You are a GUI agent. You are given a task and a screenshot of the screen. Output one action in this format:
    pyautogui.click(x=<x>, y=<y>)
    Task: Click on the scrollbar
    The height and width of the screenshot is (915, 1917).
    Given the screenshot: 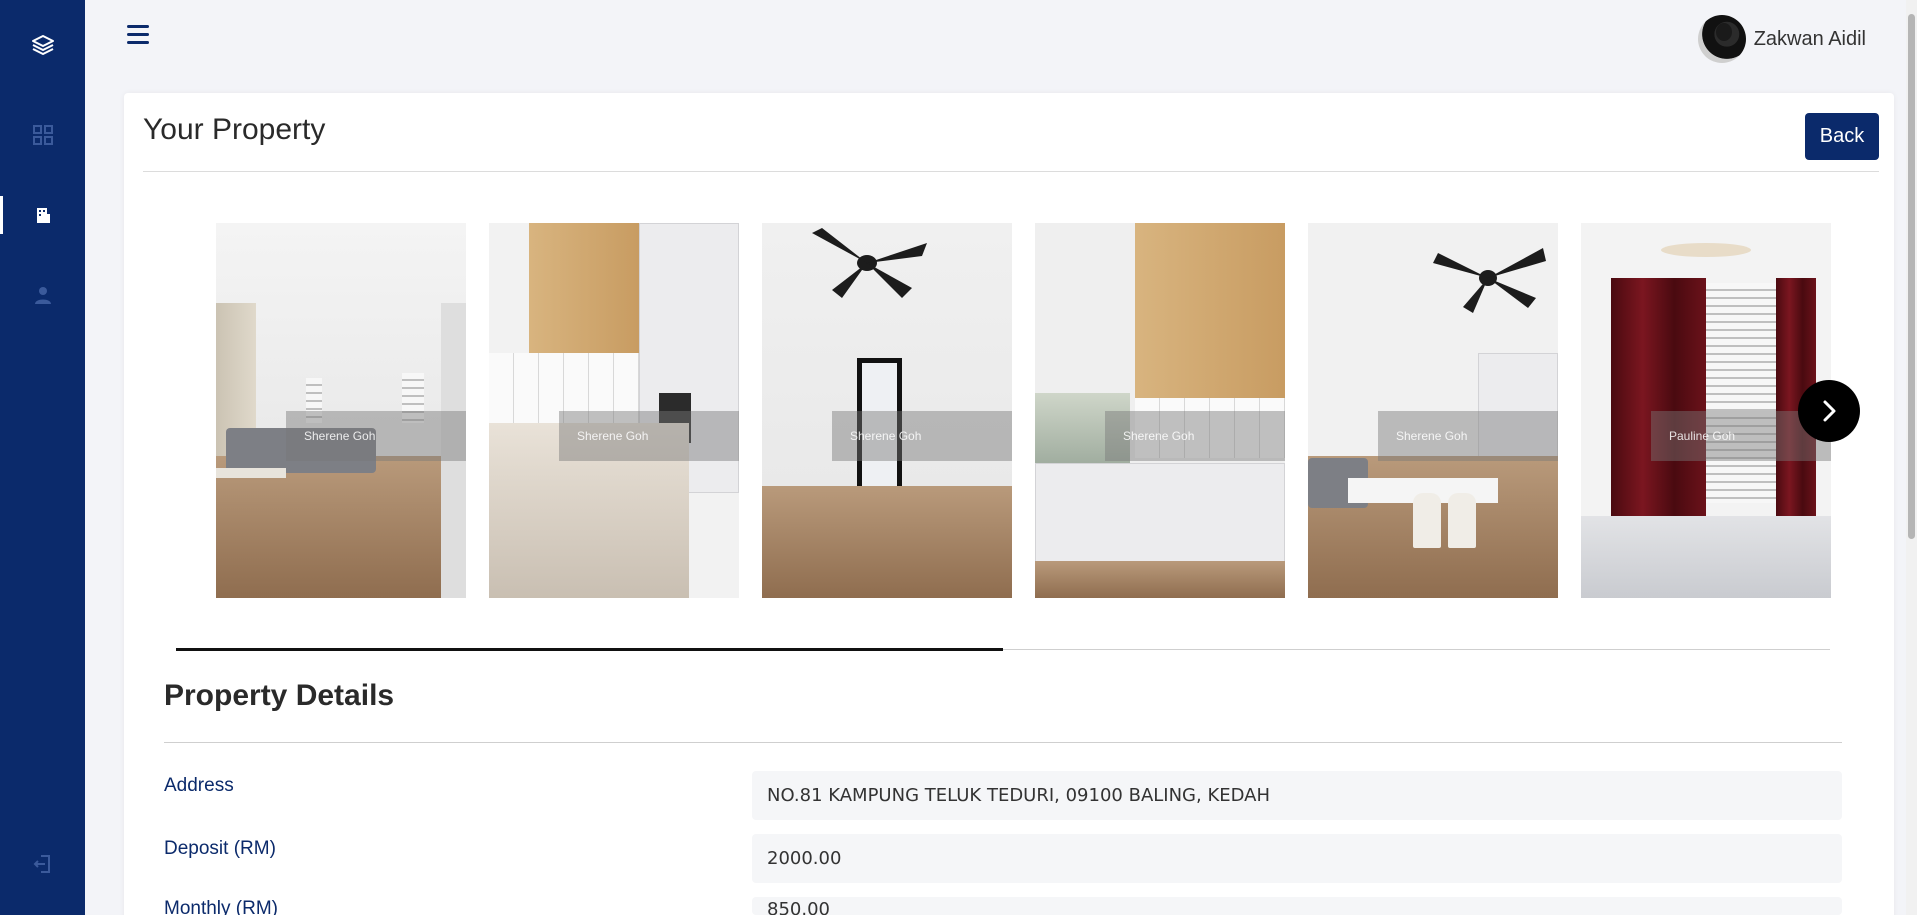 What is the action you would take?
    pyautogui.click(x=1911, y=457)
    